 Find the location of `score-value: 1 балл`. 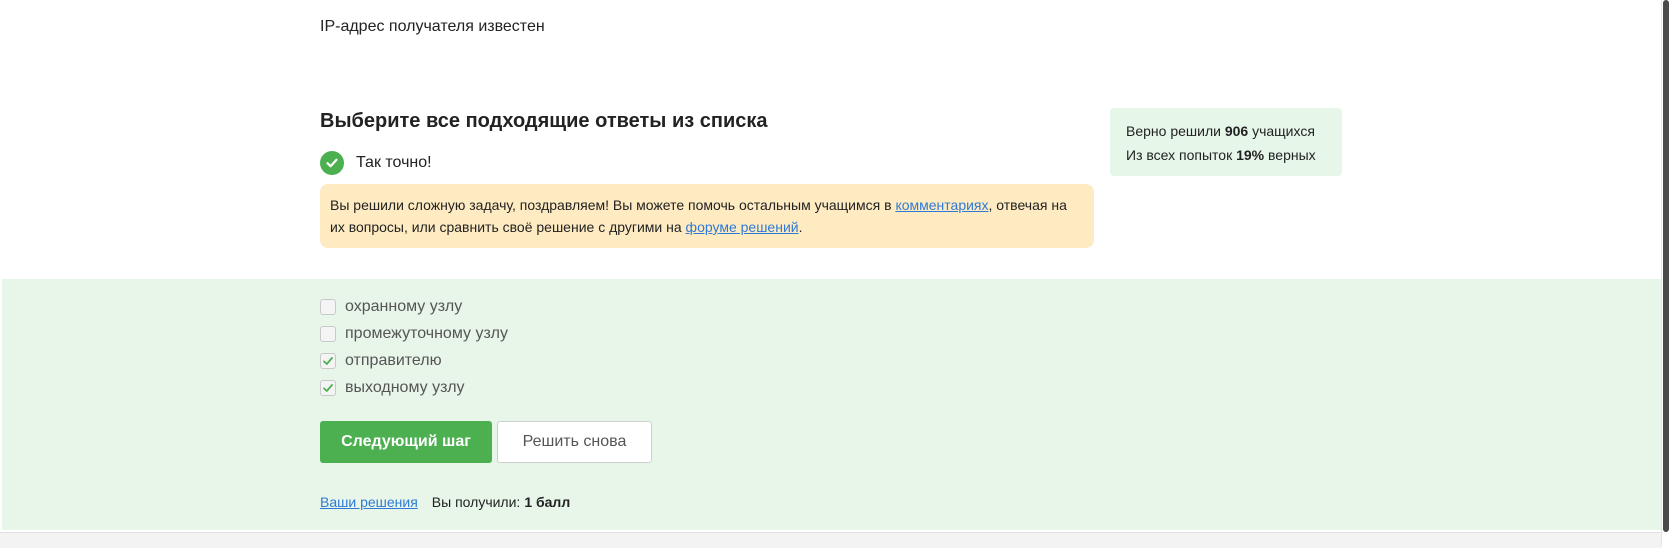

score-value: 1 балл is located at coordinates (547, 502).